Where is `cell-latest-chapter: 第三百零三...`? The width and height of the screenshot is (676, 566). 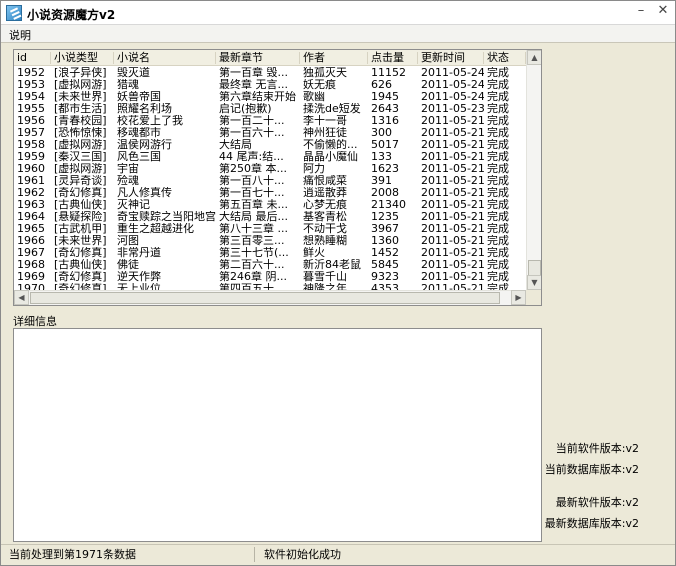
cell-latest-chapter: 第三百零三... is located at coordinates (252, 241).